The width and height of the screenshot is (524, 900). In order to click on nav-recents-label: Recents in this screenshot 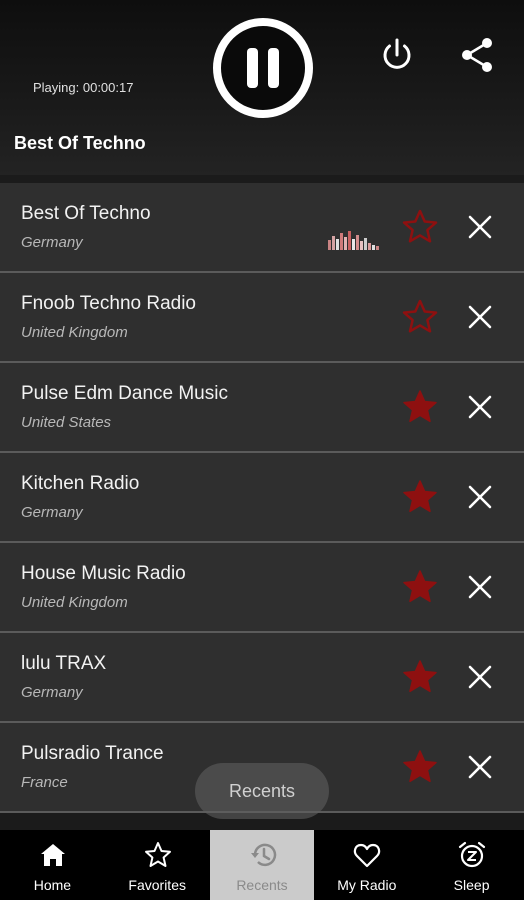, I will do `click(262, 885)`.